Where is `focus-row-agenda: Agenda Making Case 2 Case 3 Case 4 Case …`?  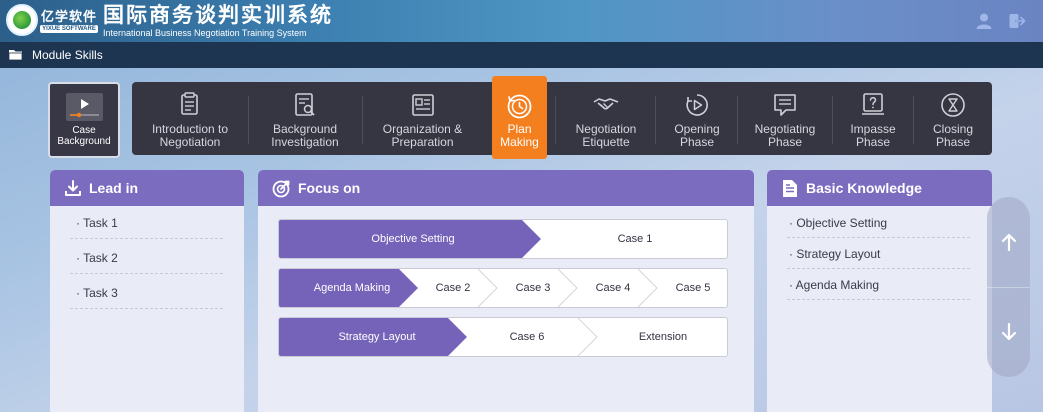 focus-row-agenda: Agenda Making Case 2 Case 3 Case 4 Case … is located at coordinates (503, 288).